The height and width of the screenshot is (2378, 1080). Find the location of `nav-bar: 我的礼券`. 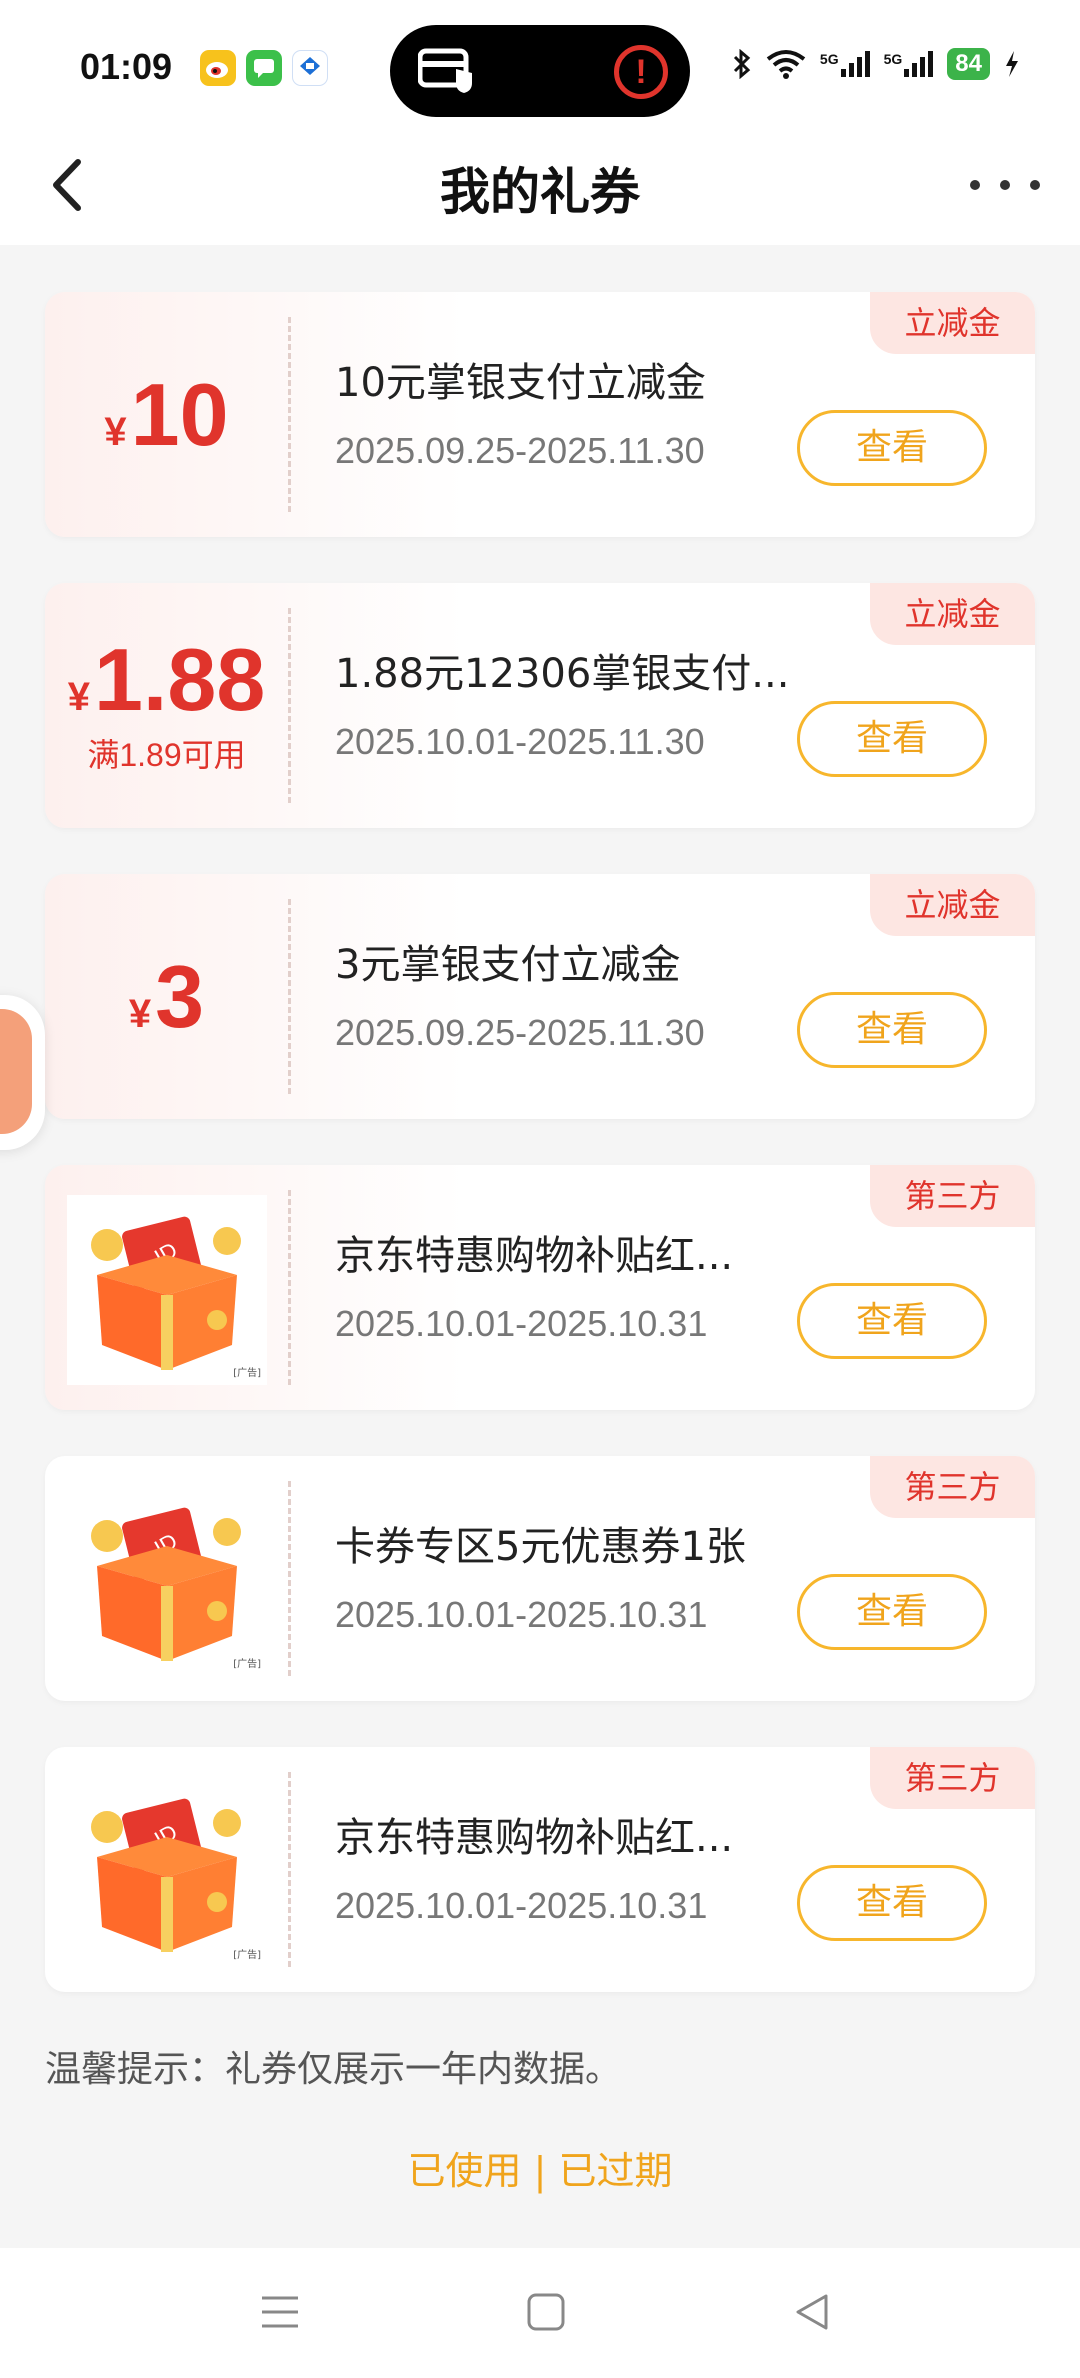

nav-bar: 我的礼券 is located at coordinates (540, 187).